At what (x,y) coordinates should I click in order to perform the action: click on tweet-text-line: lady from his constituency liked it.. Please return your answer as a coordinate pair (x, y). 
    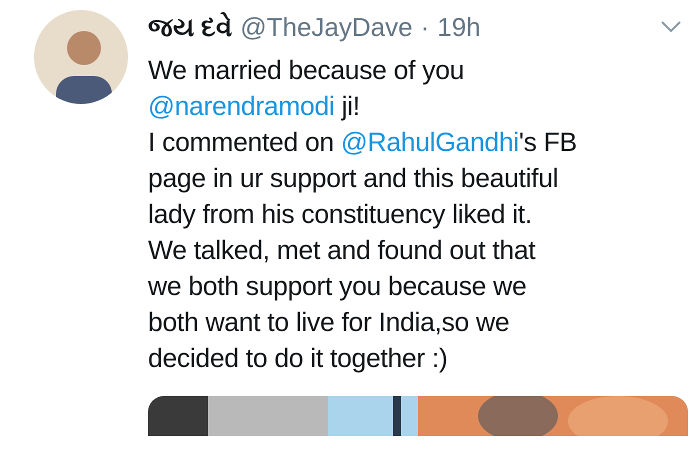
    Looking at the image, I should click on (340, 214).